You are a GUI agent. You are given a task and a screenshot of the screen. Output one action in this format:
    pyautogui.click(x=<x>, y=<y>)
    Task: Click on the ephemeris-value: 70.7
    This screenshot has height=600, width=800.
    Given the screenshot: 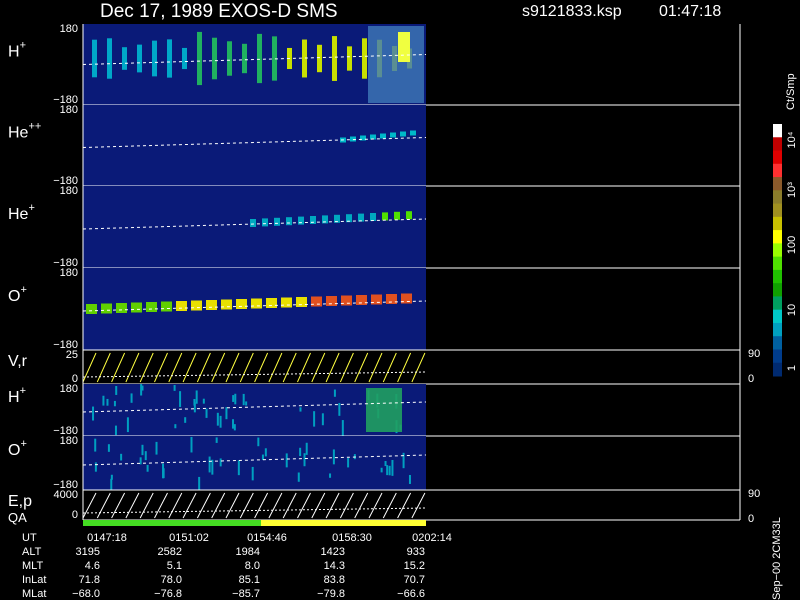 What is the action you would take?
    pyautogui.click(x=414, y=580)
    